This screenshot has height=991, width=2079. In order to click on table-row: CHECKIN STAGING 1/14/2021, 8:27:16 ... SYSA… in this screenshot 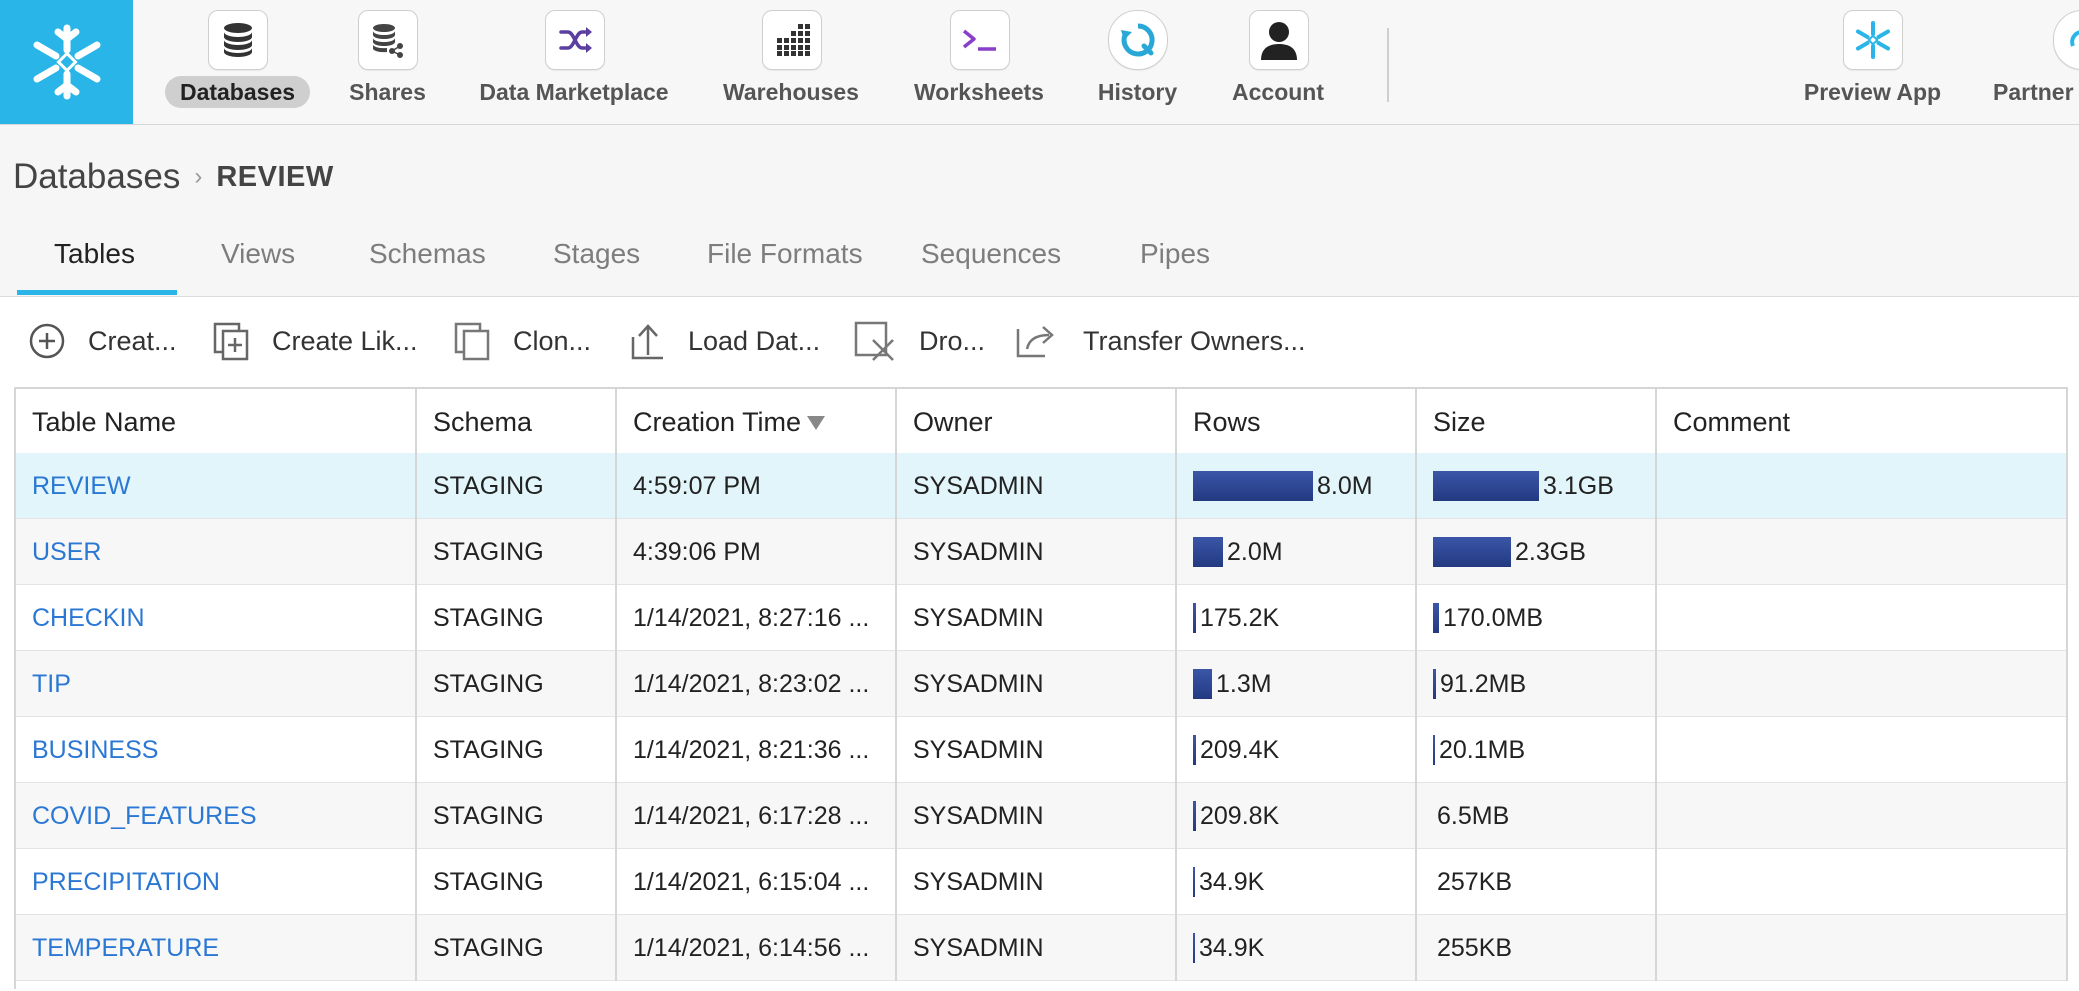, I will do `click(1042, 618)`.